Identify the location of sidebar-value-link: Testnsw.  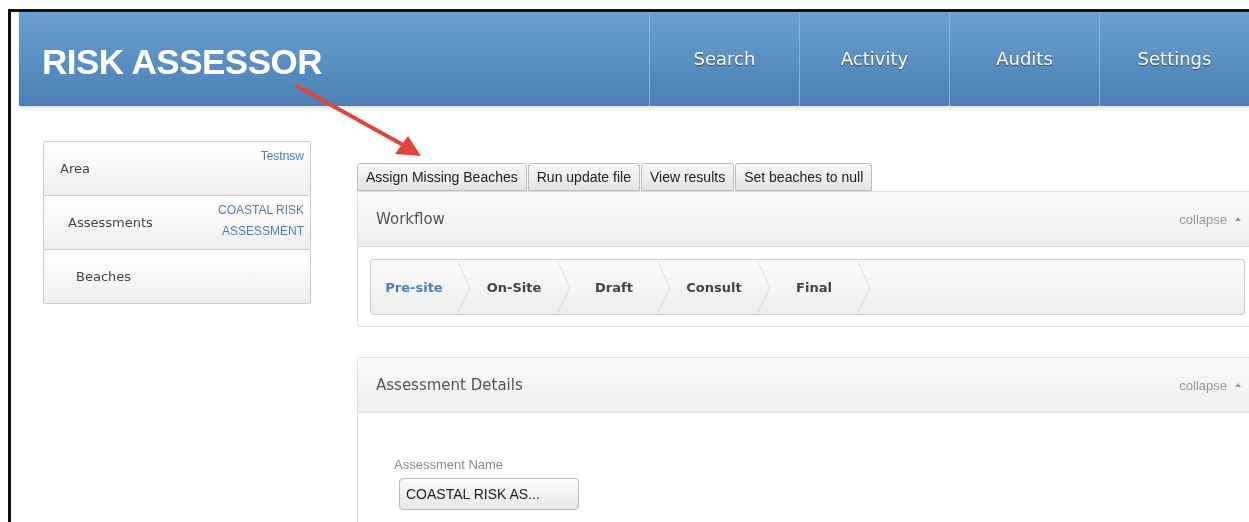
(256, 154).